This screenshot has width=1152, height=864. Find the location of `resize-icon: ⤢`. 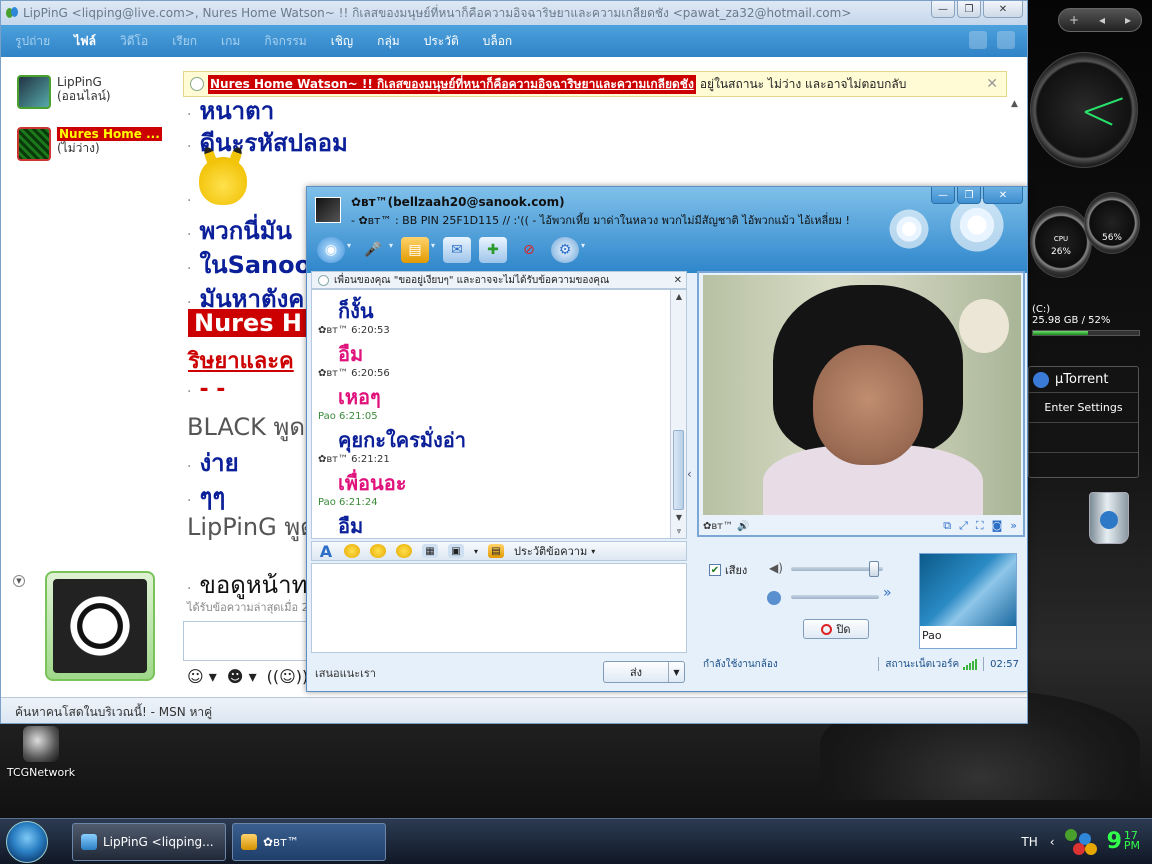

resize-icon: ⤢ is located at coordinates (963, 526).